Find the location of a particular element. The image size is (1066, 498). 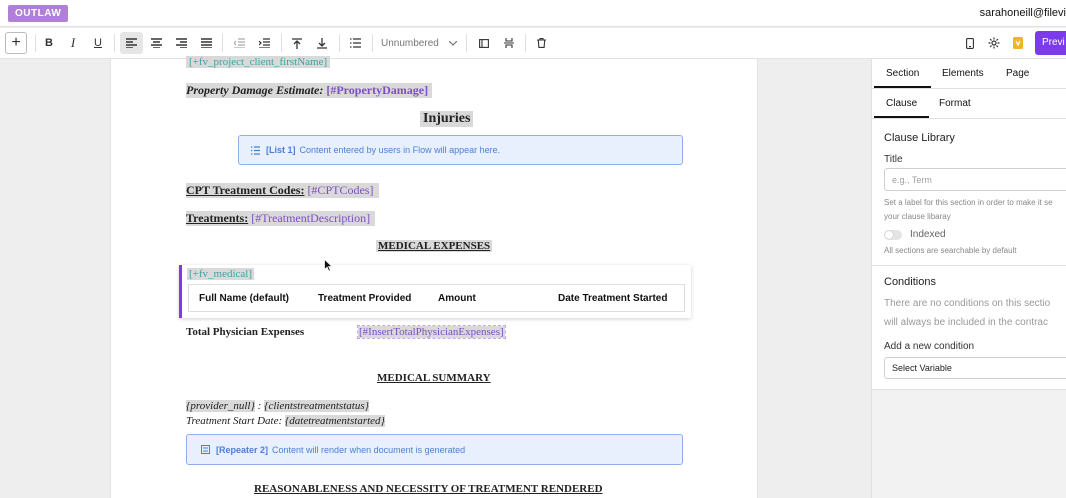

column-button is located at coordinates (484, 43).